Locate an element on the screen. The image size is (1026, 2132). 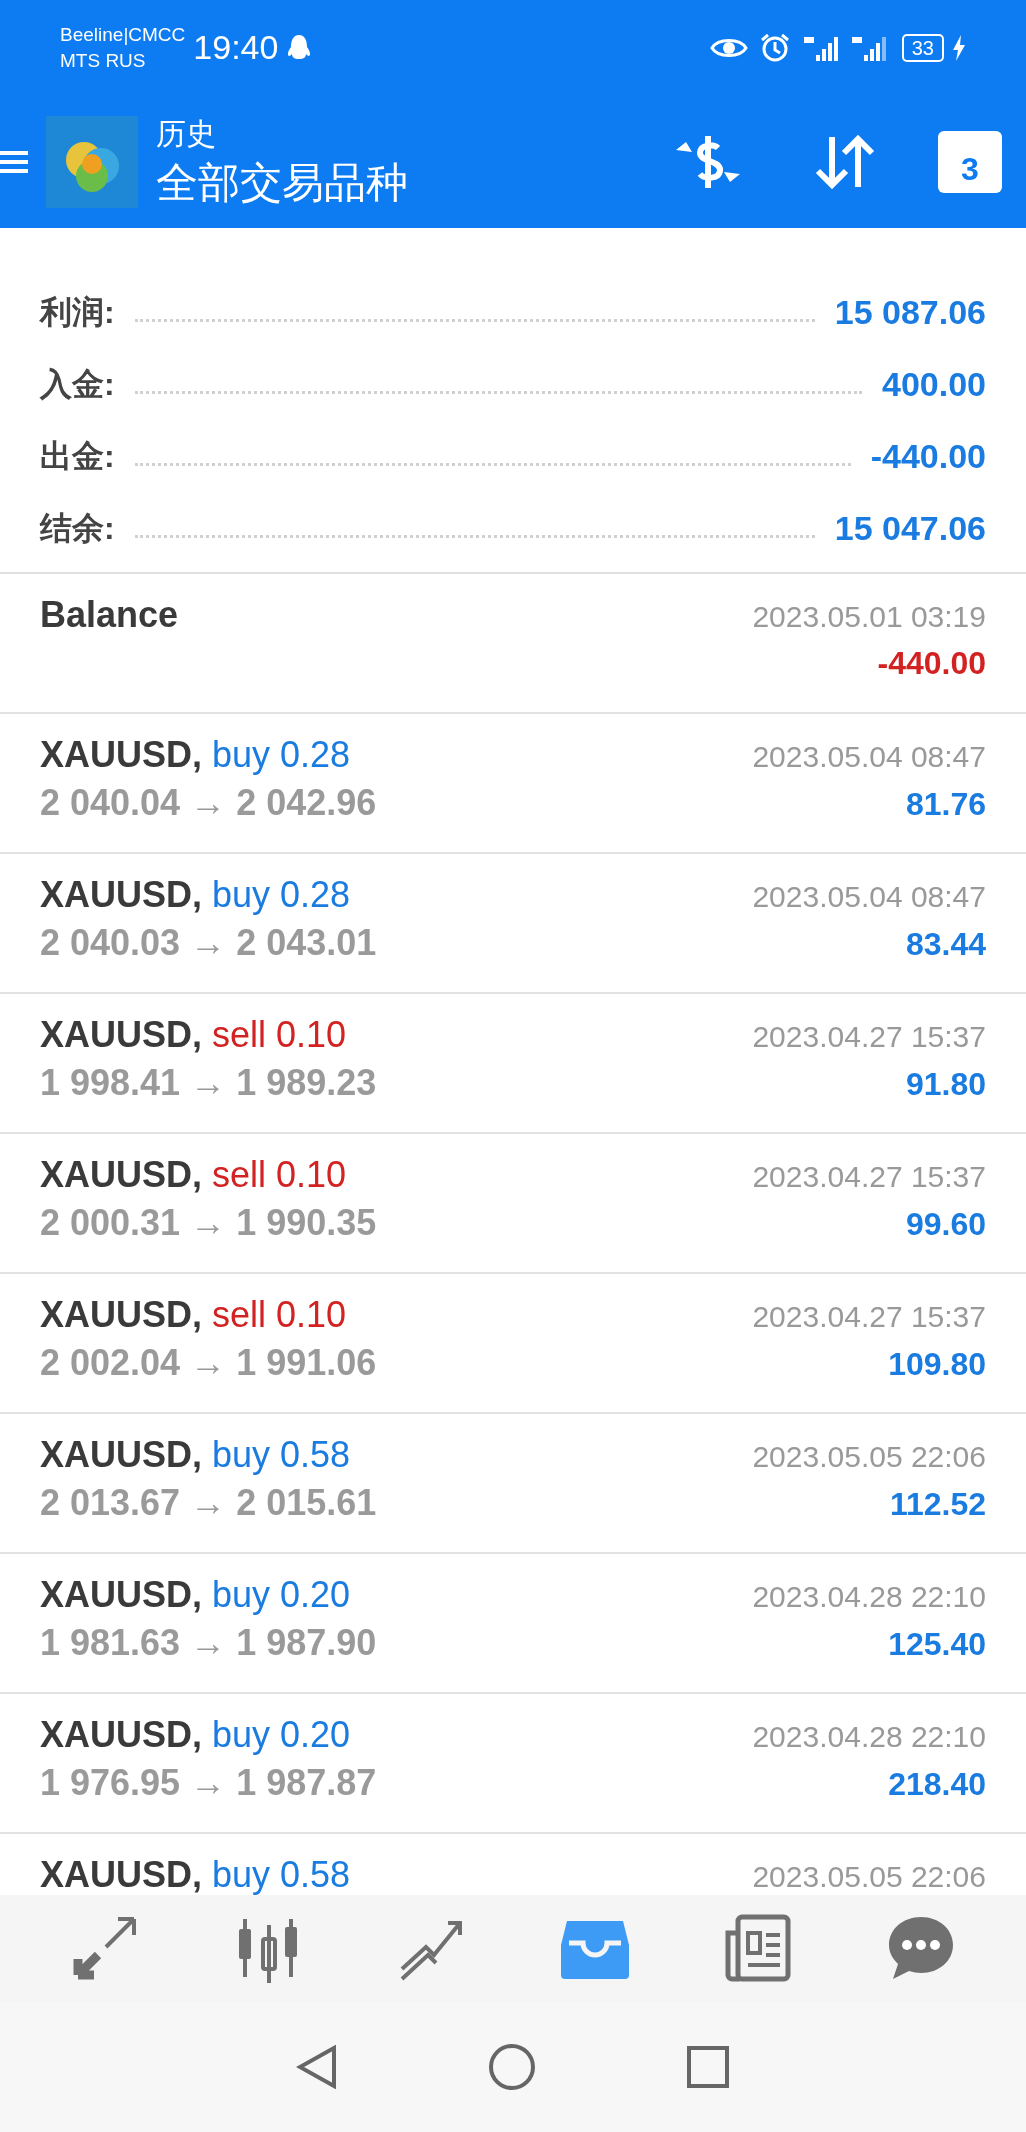
summary-value: 15 047.06 is located at coordinates (910, 528).